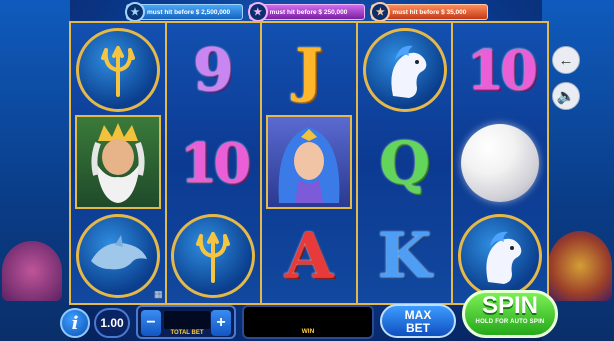  I want to click on total-bet-label: TOTAL BET, so click(187, 333).